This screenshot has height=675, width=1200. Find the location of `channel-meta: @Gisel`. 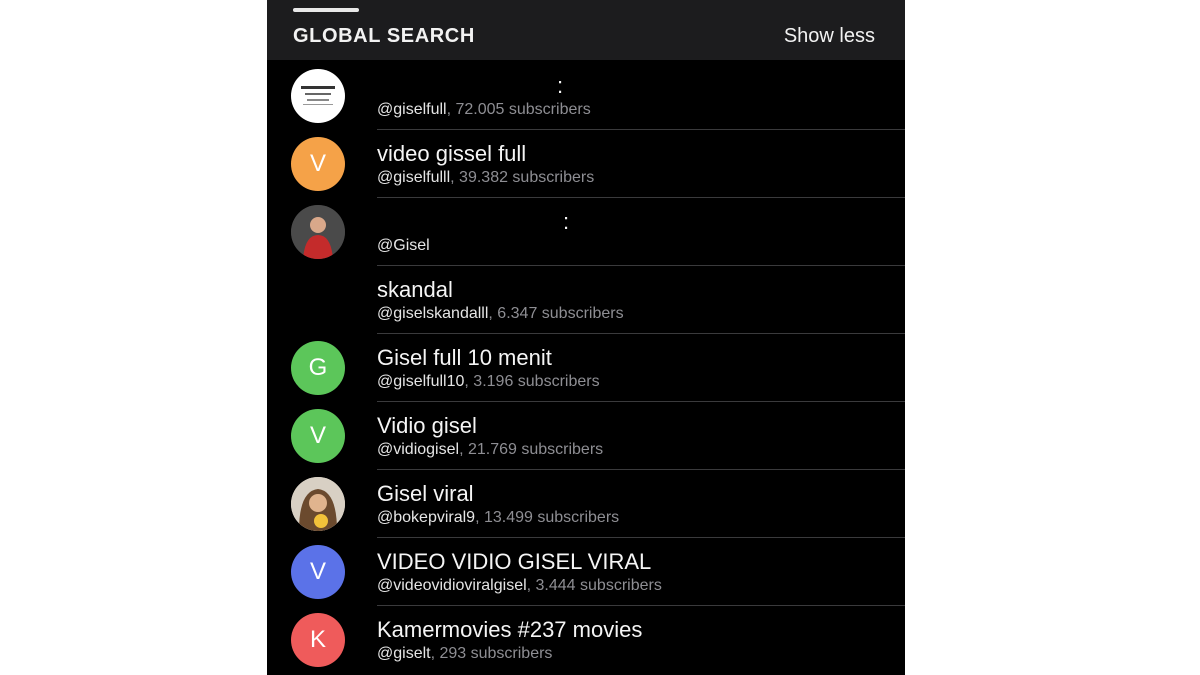

channel-meta: @Gisel is located at coordinates (403, 245).